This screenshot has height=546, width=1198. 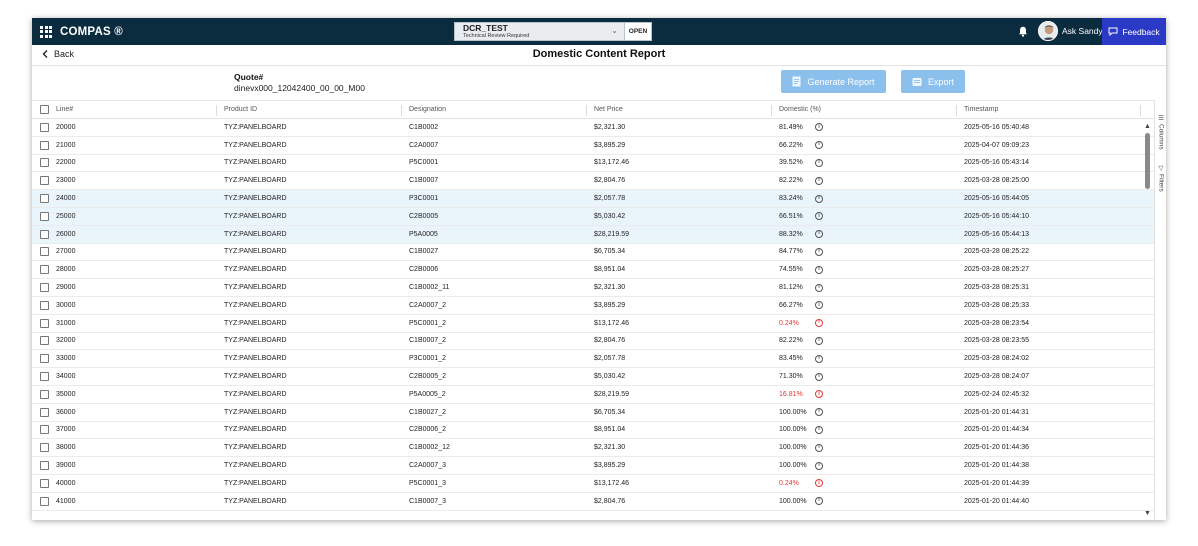 I want to click on quote-selector-main: DCR_TEST Technical Review Required ⌄, so click(x=539, y=31).